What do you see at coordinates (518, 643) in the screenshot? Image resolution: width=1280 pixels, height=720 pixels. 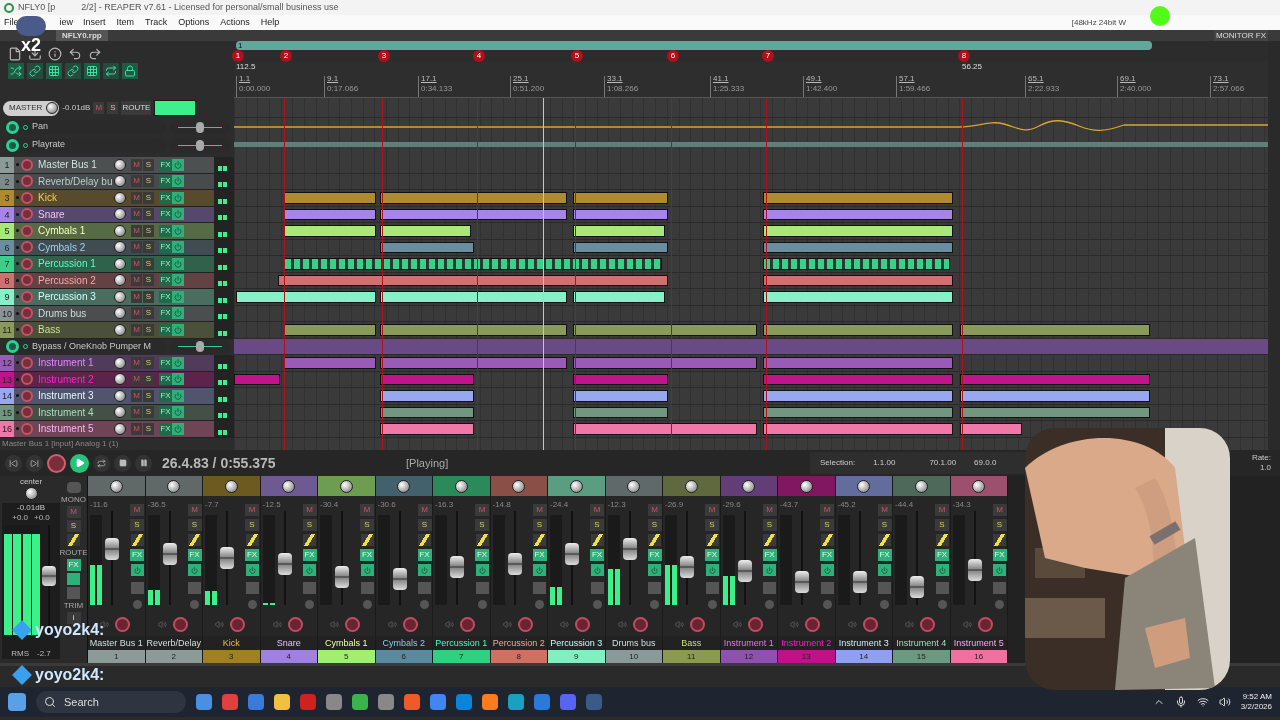 I see `strip-name: Percussion 2` at bounding box center [518, 643].